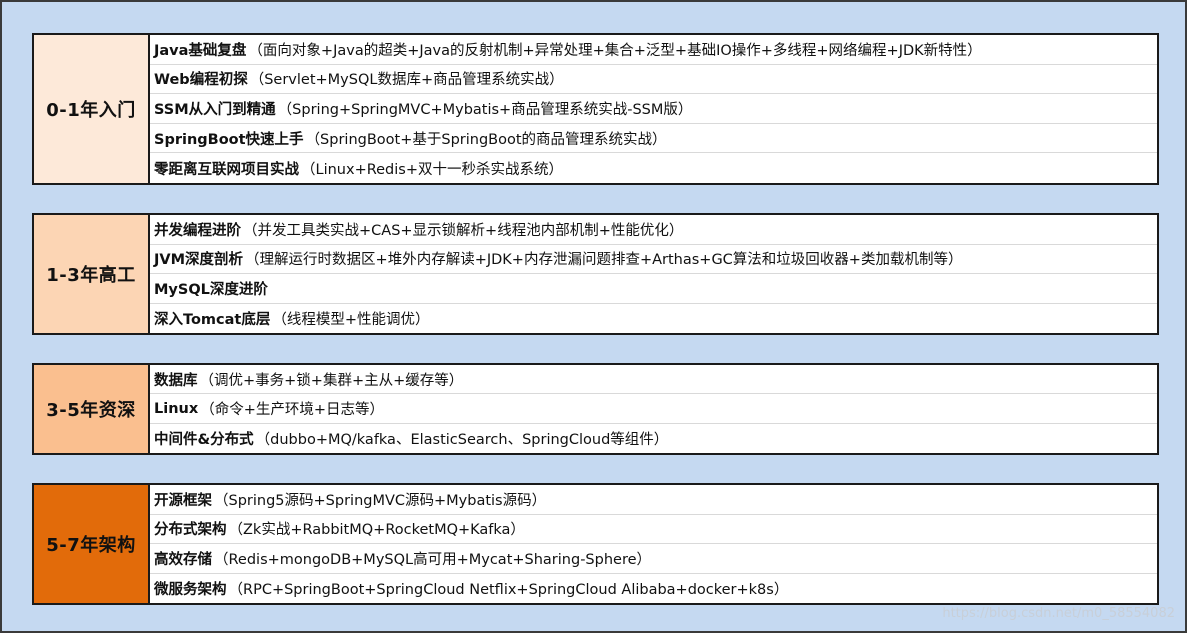 This screenshot has height=633, width=1187. Describe the element at coordinates (212, 319) in the screenshot. I see `item-title: 深入Tomcat底层` at that location.